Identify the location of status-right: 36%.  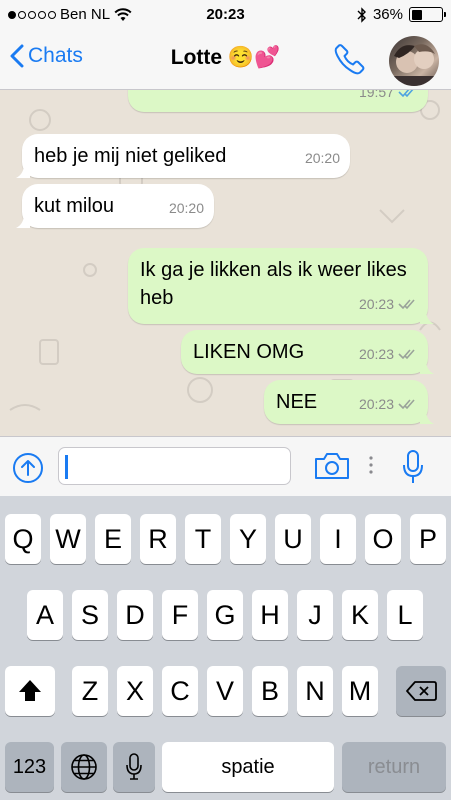
(401, 14).